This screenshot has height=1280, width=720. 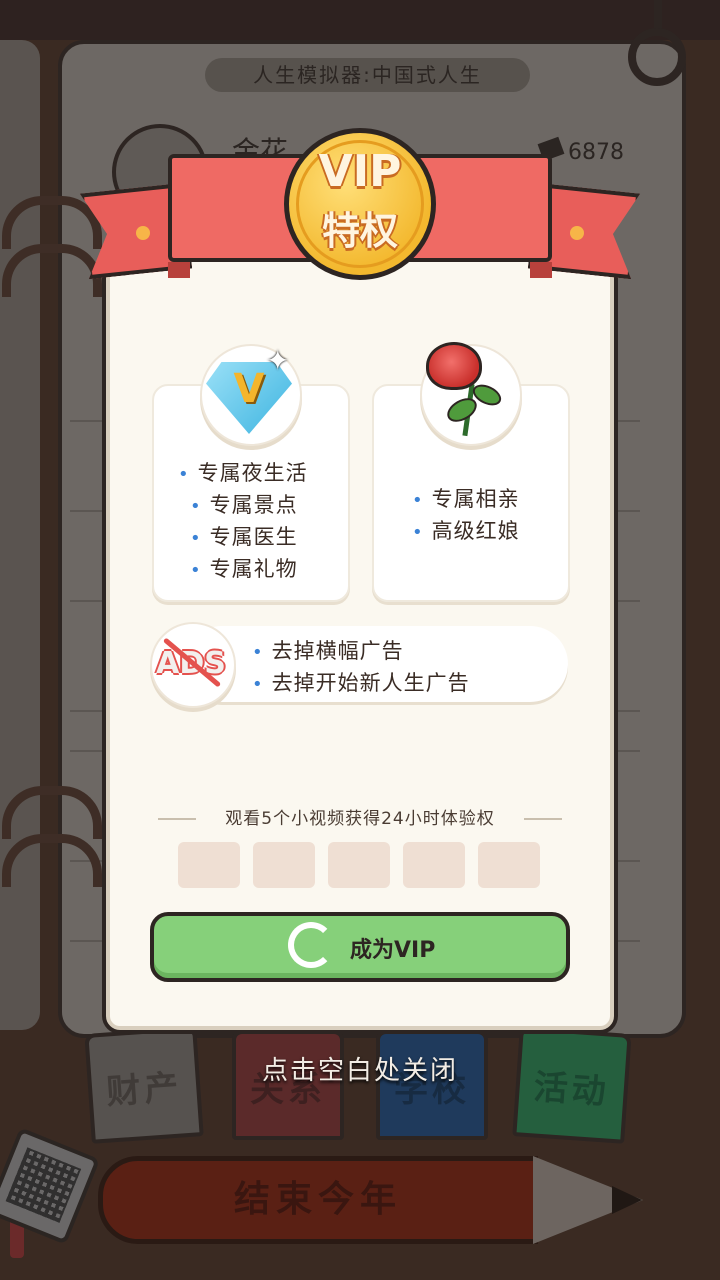 What do you see at coordinates (43, 1185) in the screenshot?
I see `qr-code-icon` at bounding box center [43, 1185].